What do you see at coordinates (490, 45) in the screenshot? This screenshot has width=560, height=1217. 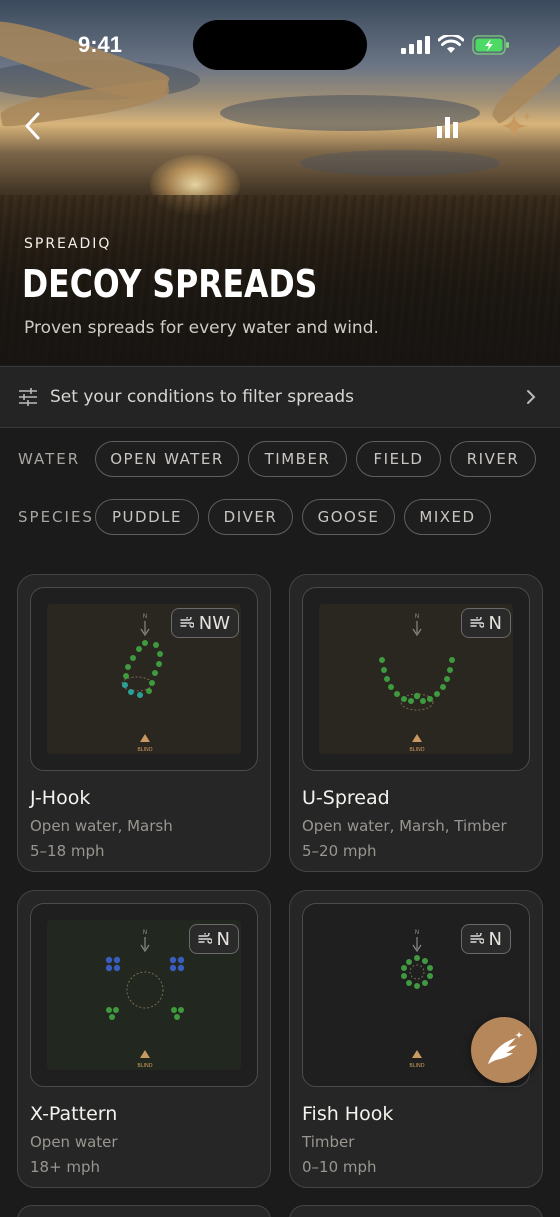 I see `battery-charging-icon` at bounding box center [490, 45].